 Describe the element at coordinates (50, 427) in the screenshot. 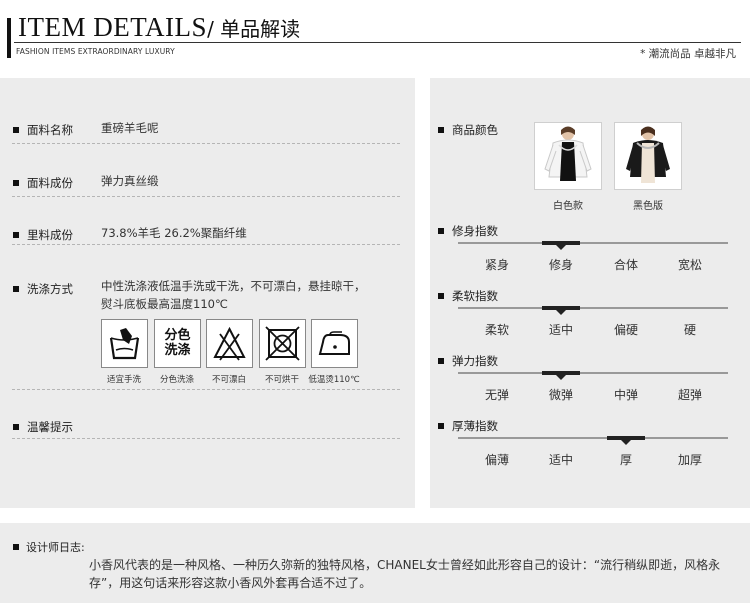

I see `tips-label: 温馨提示` at that location.